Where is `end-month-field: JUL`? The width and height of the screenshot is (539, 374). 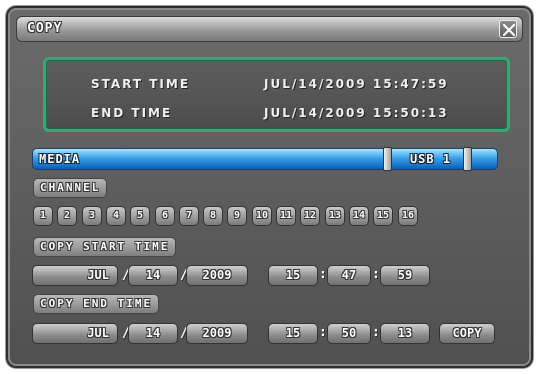
end-month-field: JUL is located at coordinates (75, 333).